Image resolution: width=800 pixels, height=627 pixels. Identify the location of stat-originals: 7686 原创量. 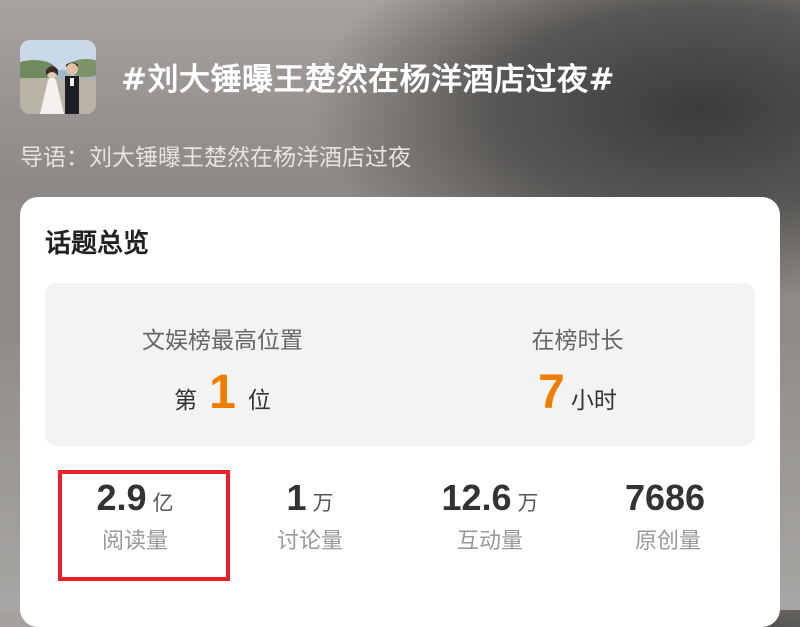
(668, 516).